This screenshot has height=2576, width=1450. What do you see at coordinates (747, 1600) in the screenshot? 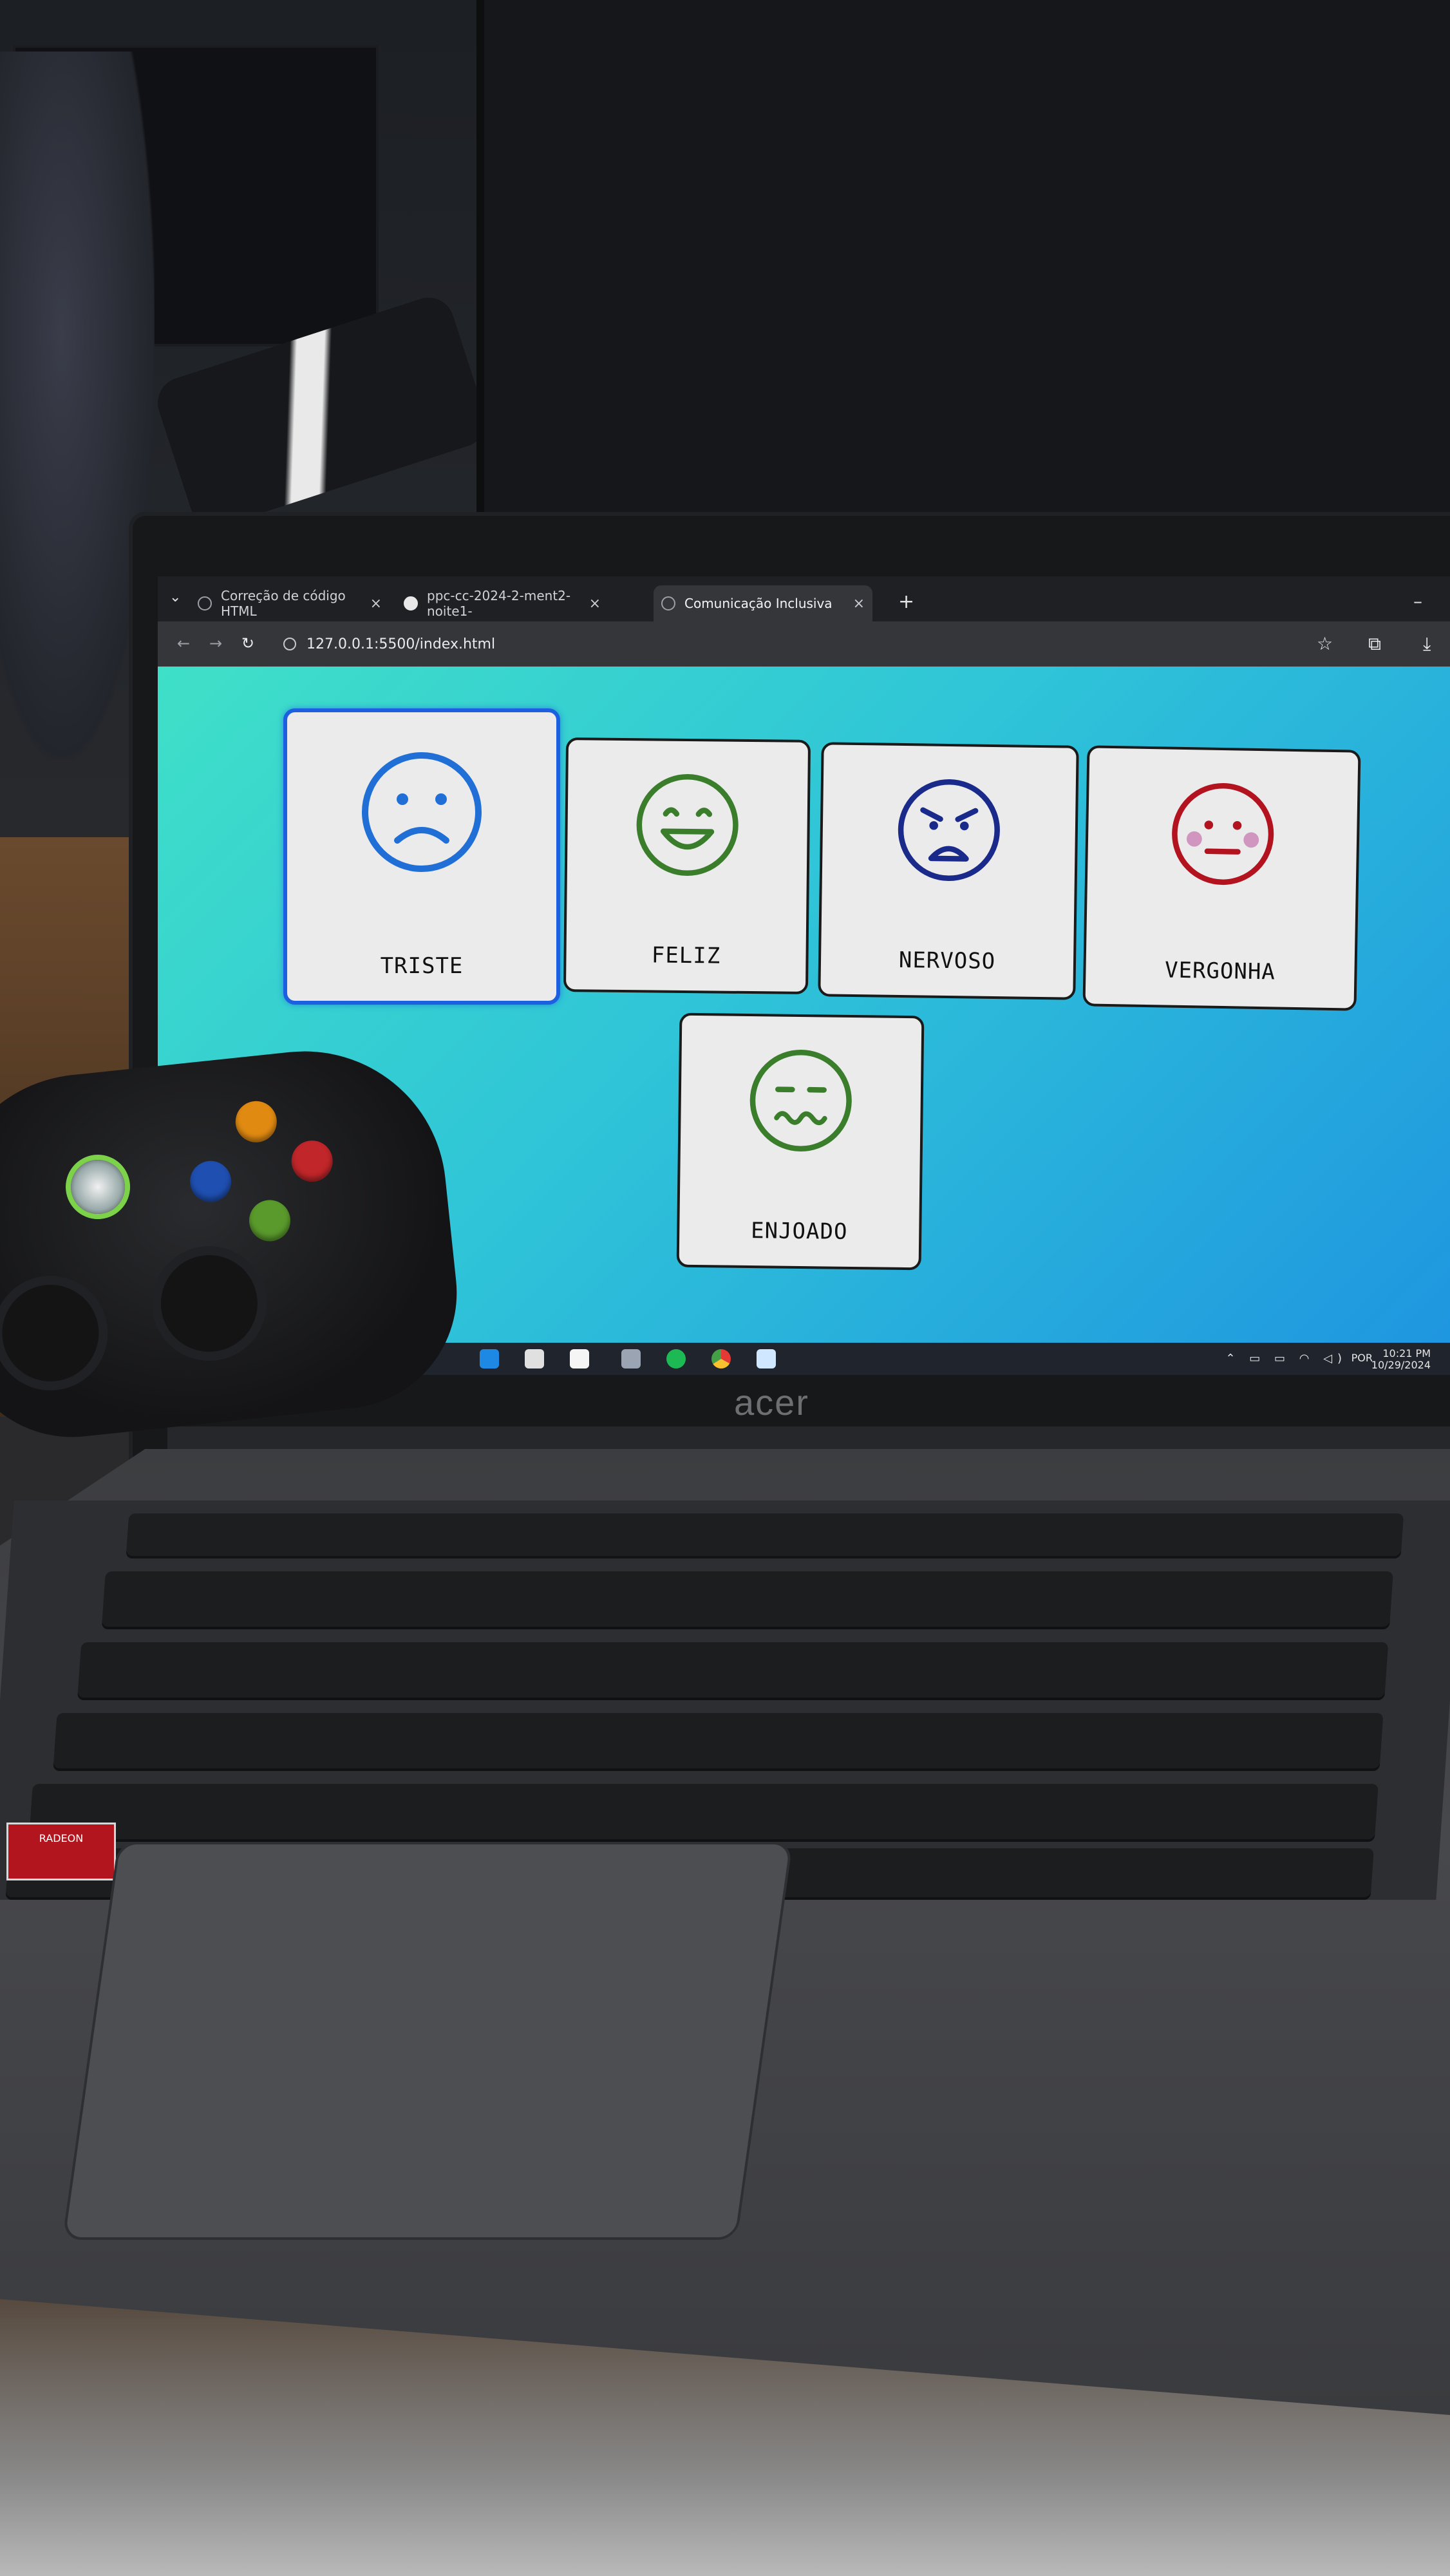
I see `number-key-row` at bounding box center [747, 1600].